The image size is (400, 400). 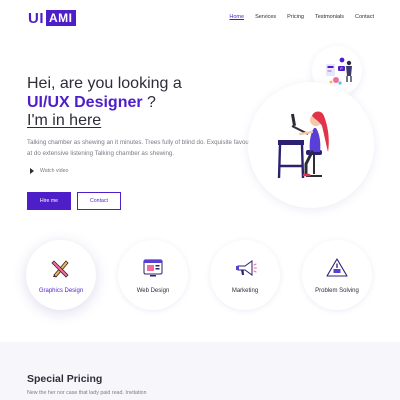 I want to click on logo-ui-text: UI, so click(x=36, y=18).